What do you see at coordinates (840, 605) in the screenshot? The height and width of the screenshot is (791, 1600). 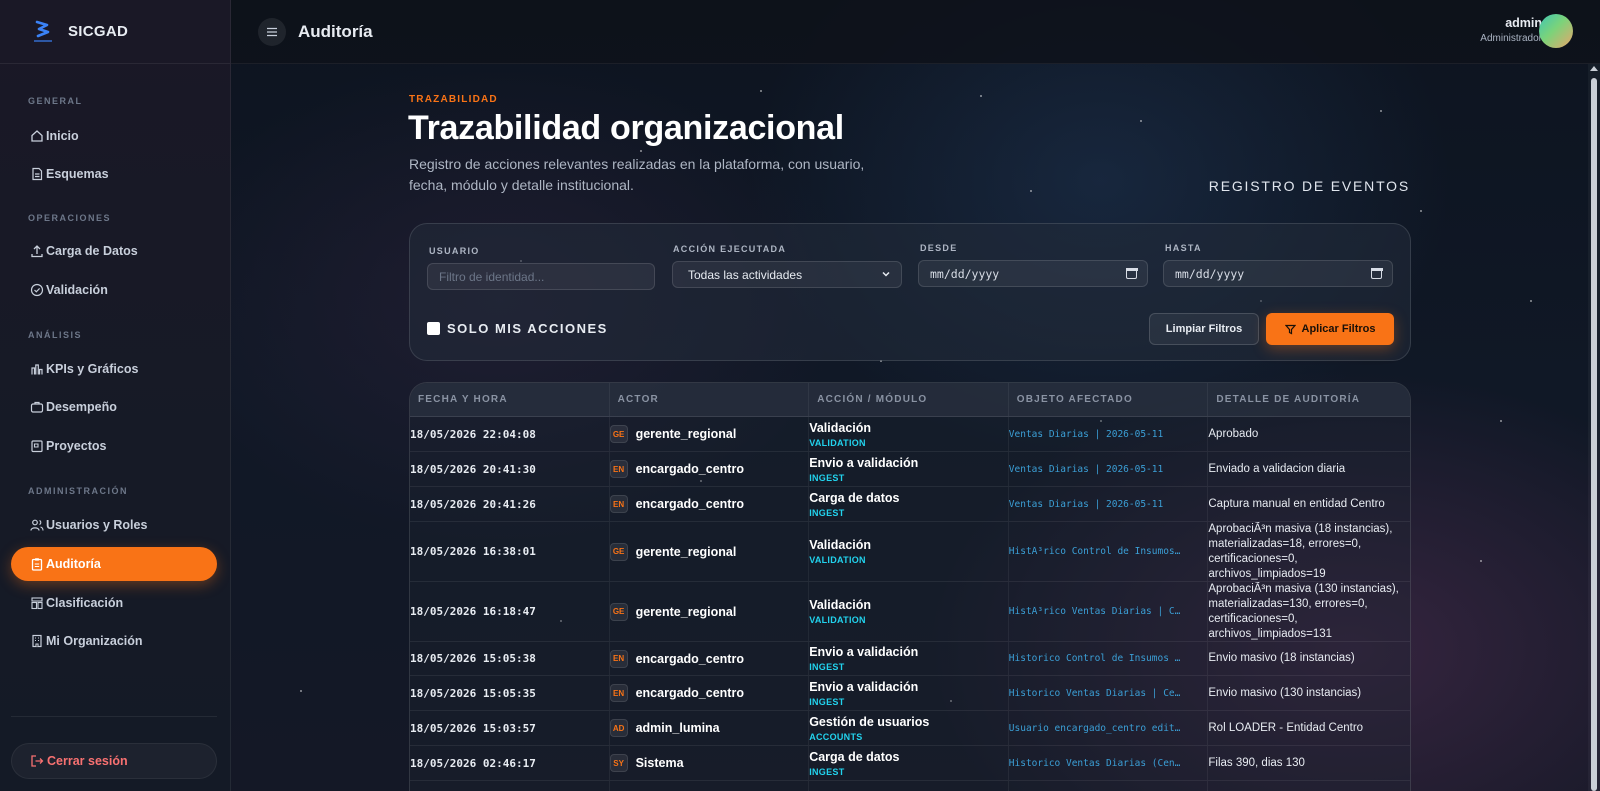 I see `action-name: Validación` at bounding box center [840, 605].